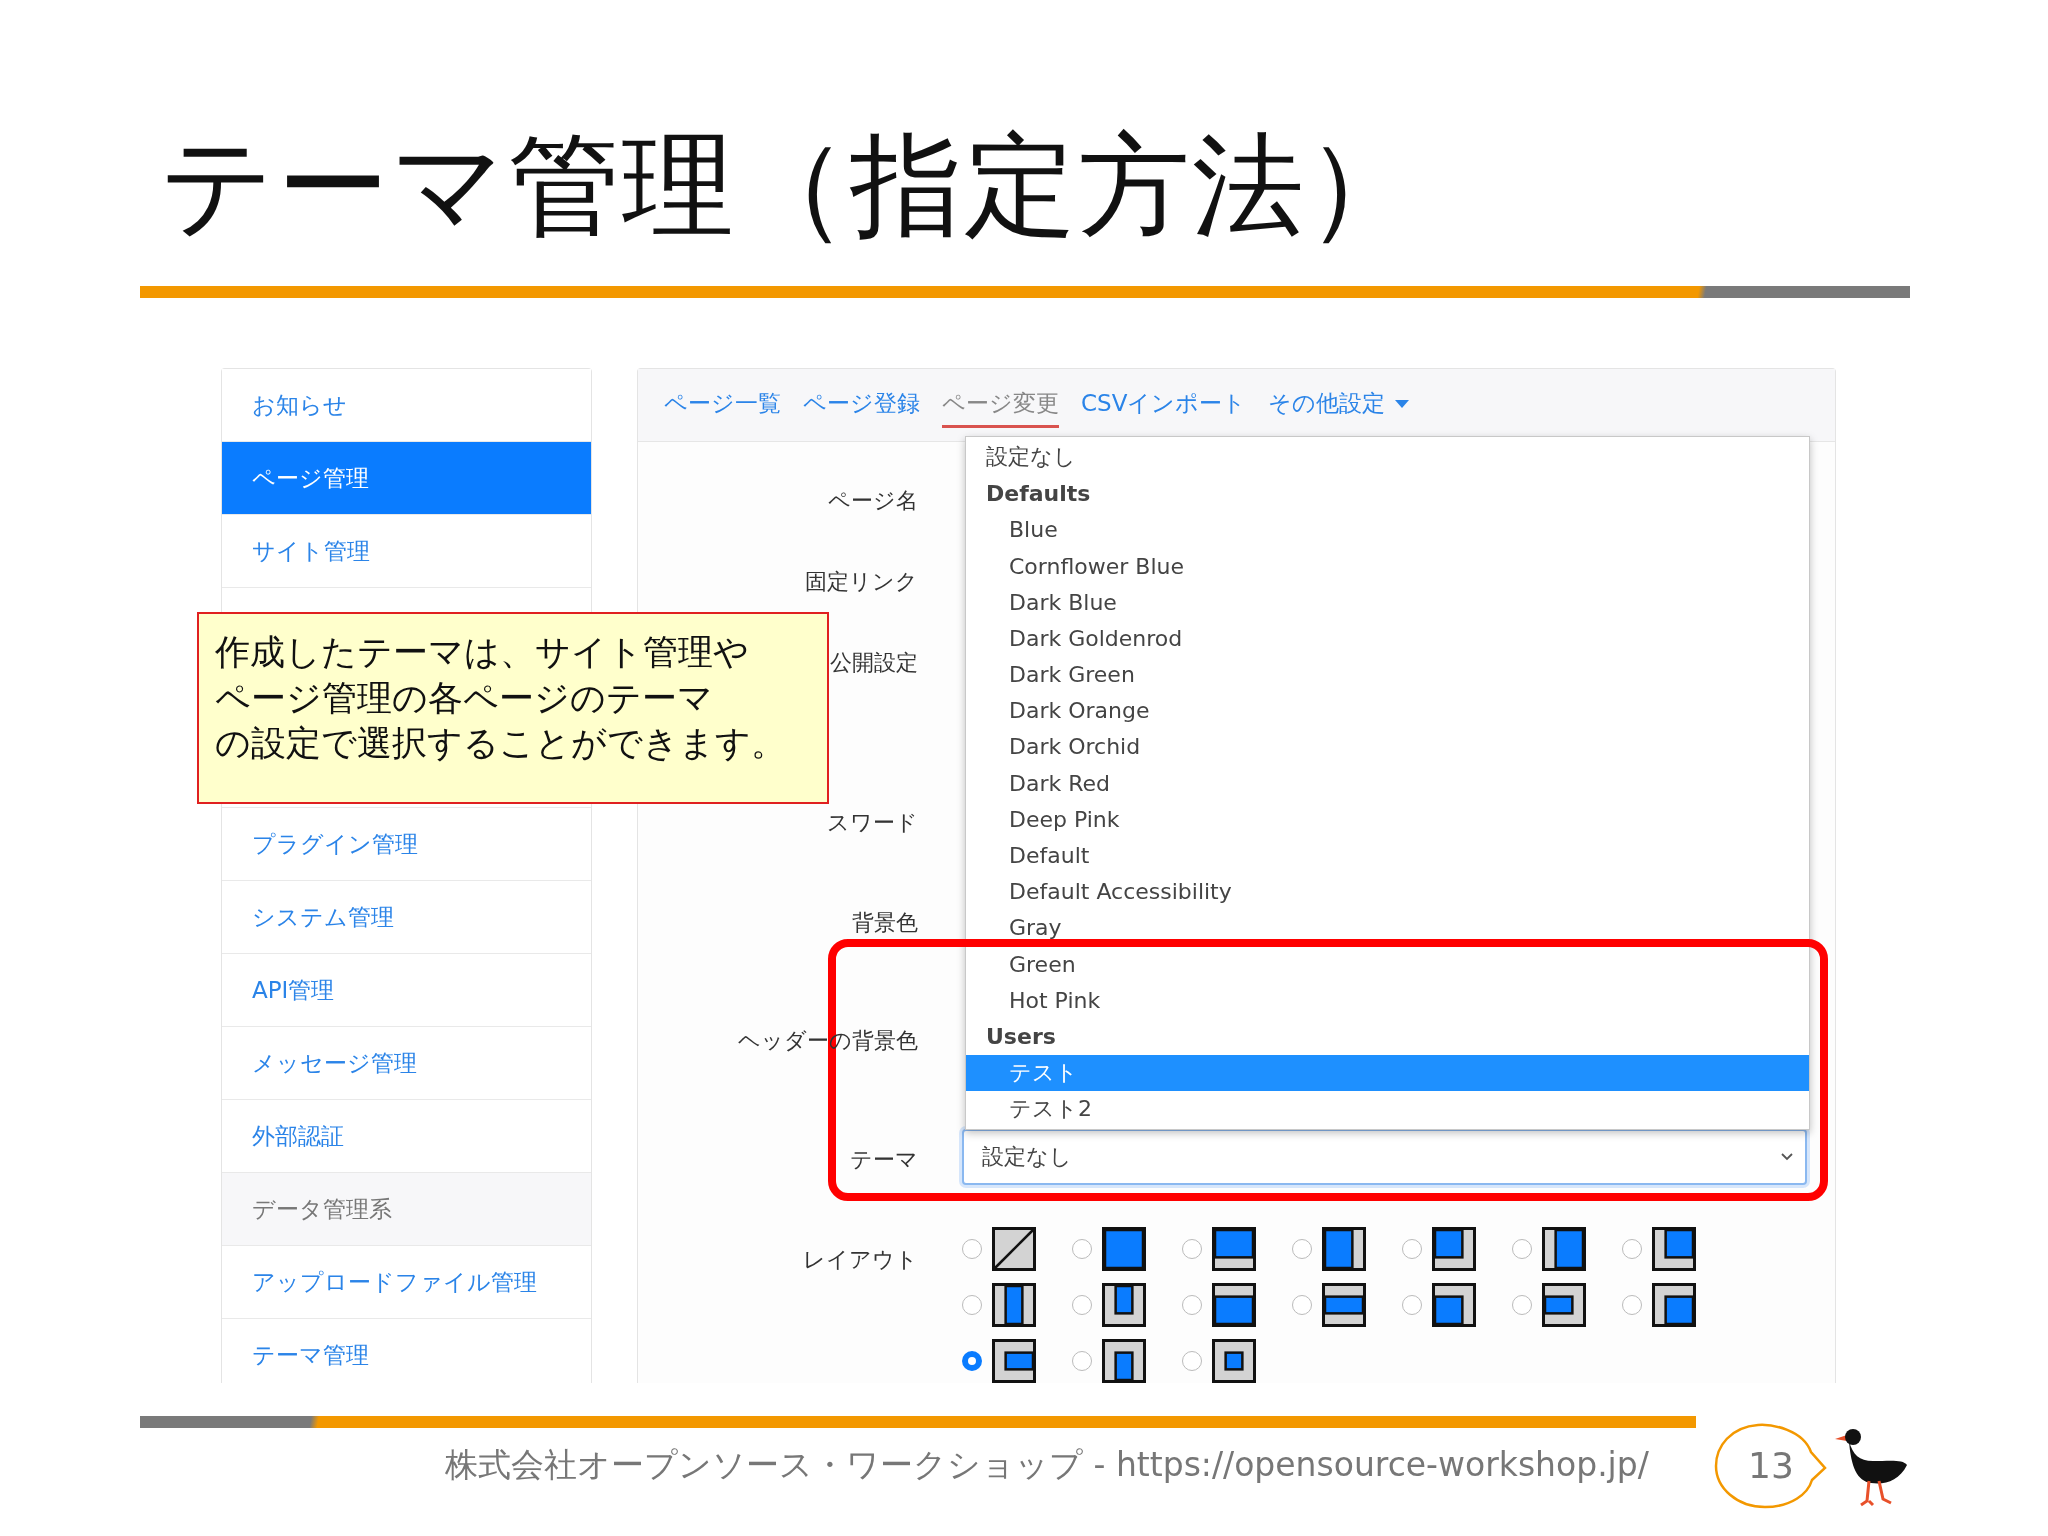 The height and width of the screenshot is (1536, 2048). I want to click on tab: CSVインポート, so click(1164, 405).